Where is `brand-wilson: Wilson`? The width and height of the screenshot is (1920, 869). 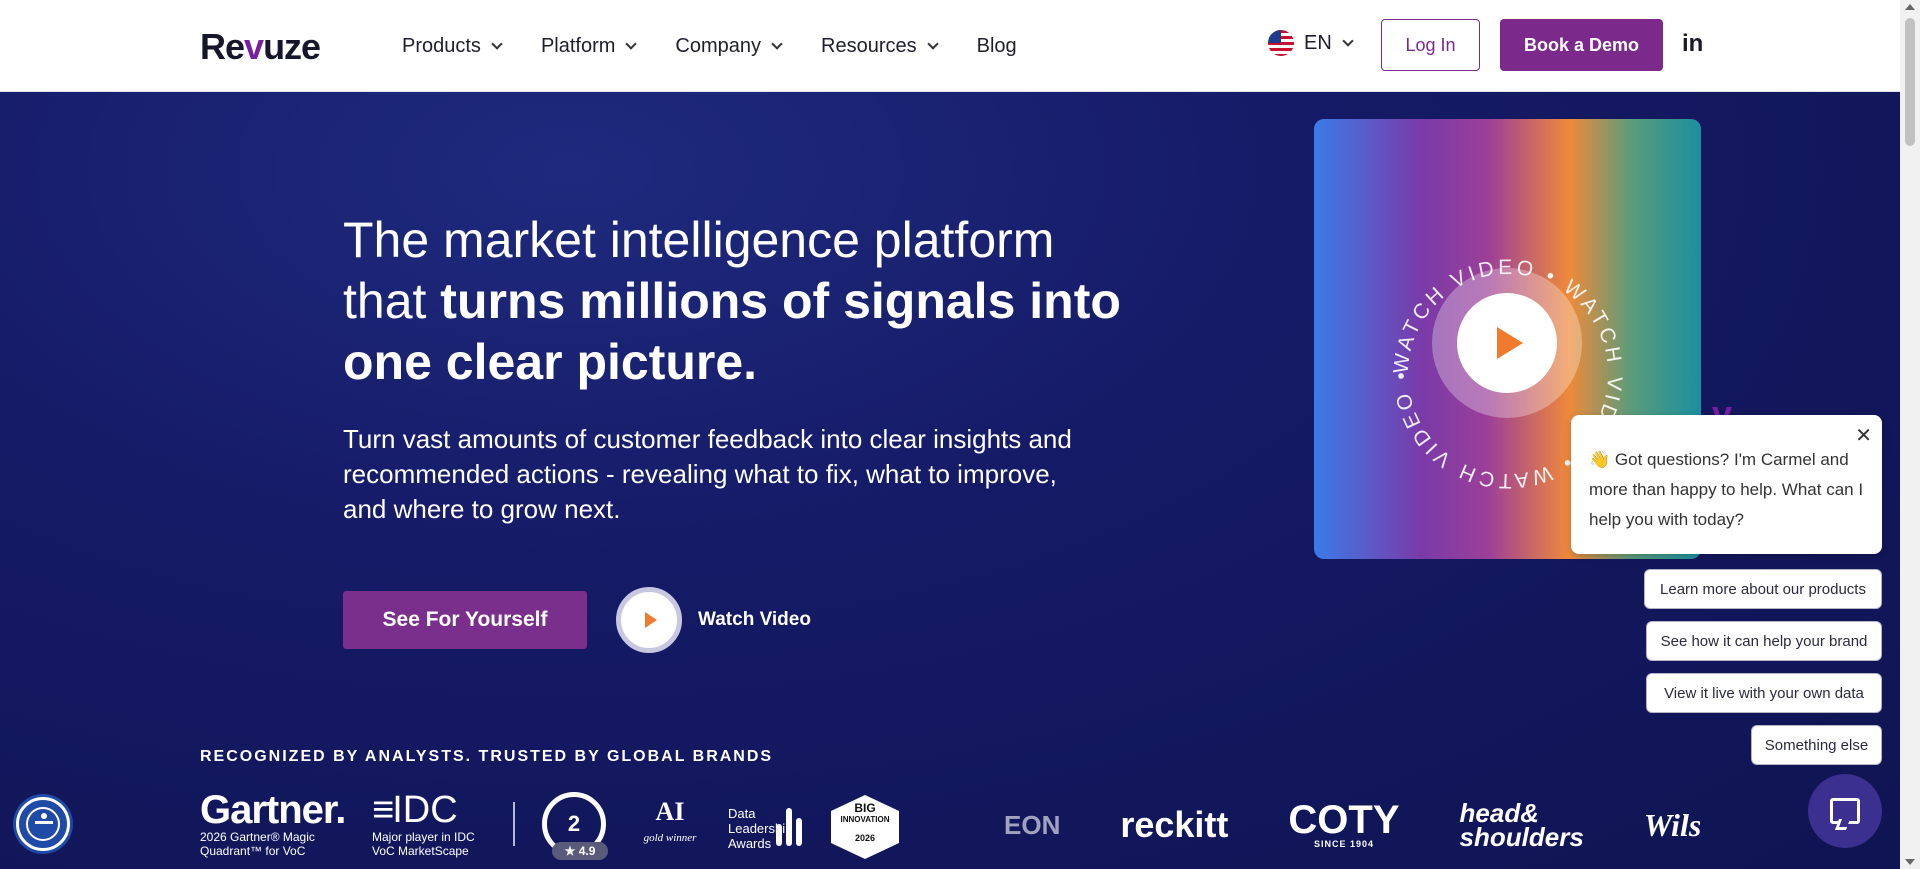
brand-wilson: Wilson is located at coordinates (1671, 824).